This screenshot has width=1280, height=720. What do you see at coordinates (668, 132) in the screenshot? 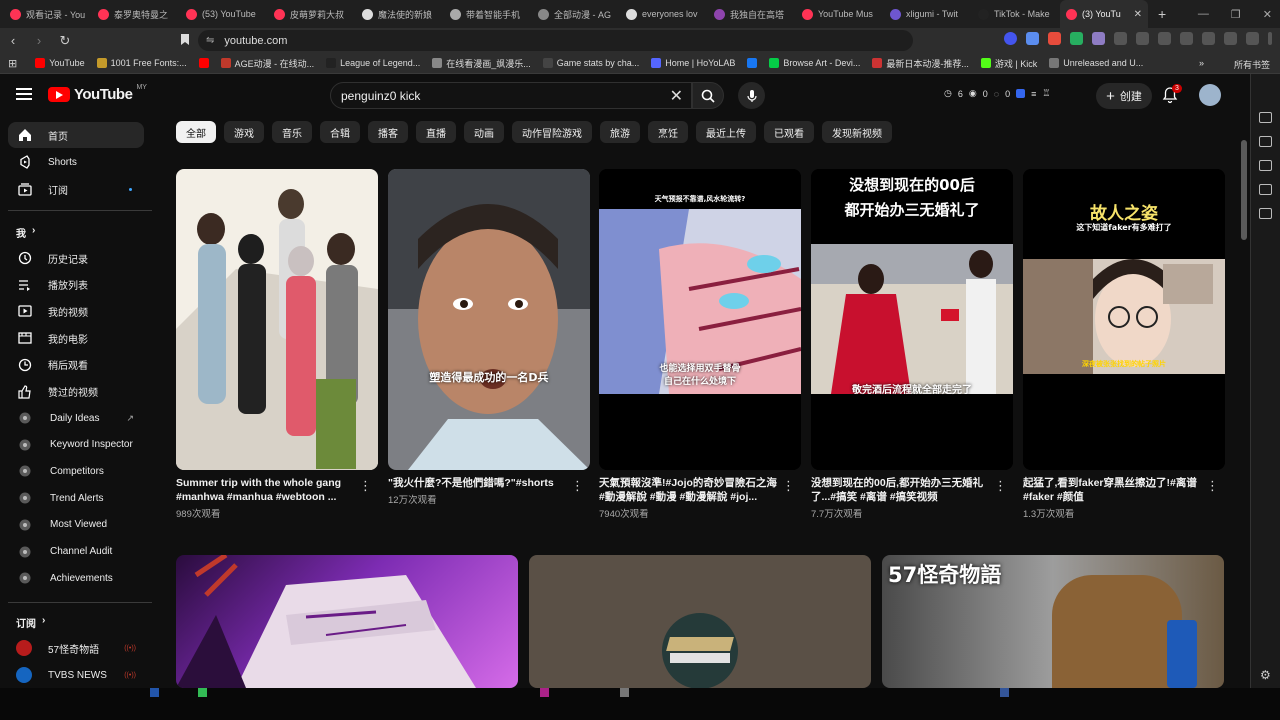
I see `filter-chip: 烹饪` at bounding box center [668, 132].